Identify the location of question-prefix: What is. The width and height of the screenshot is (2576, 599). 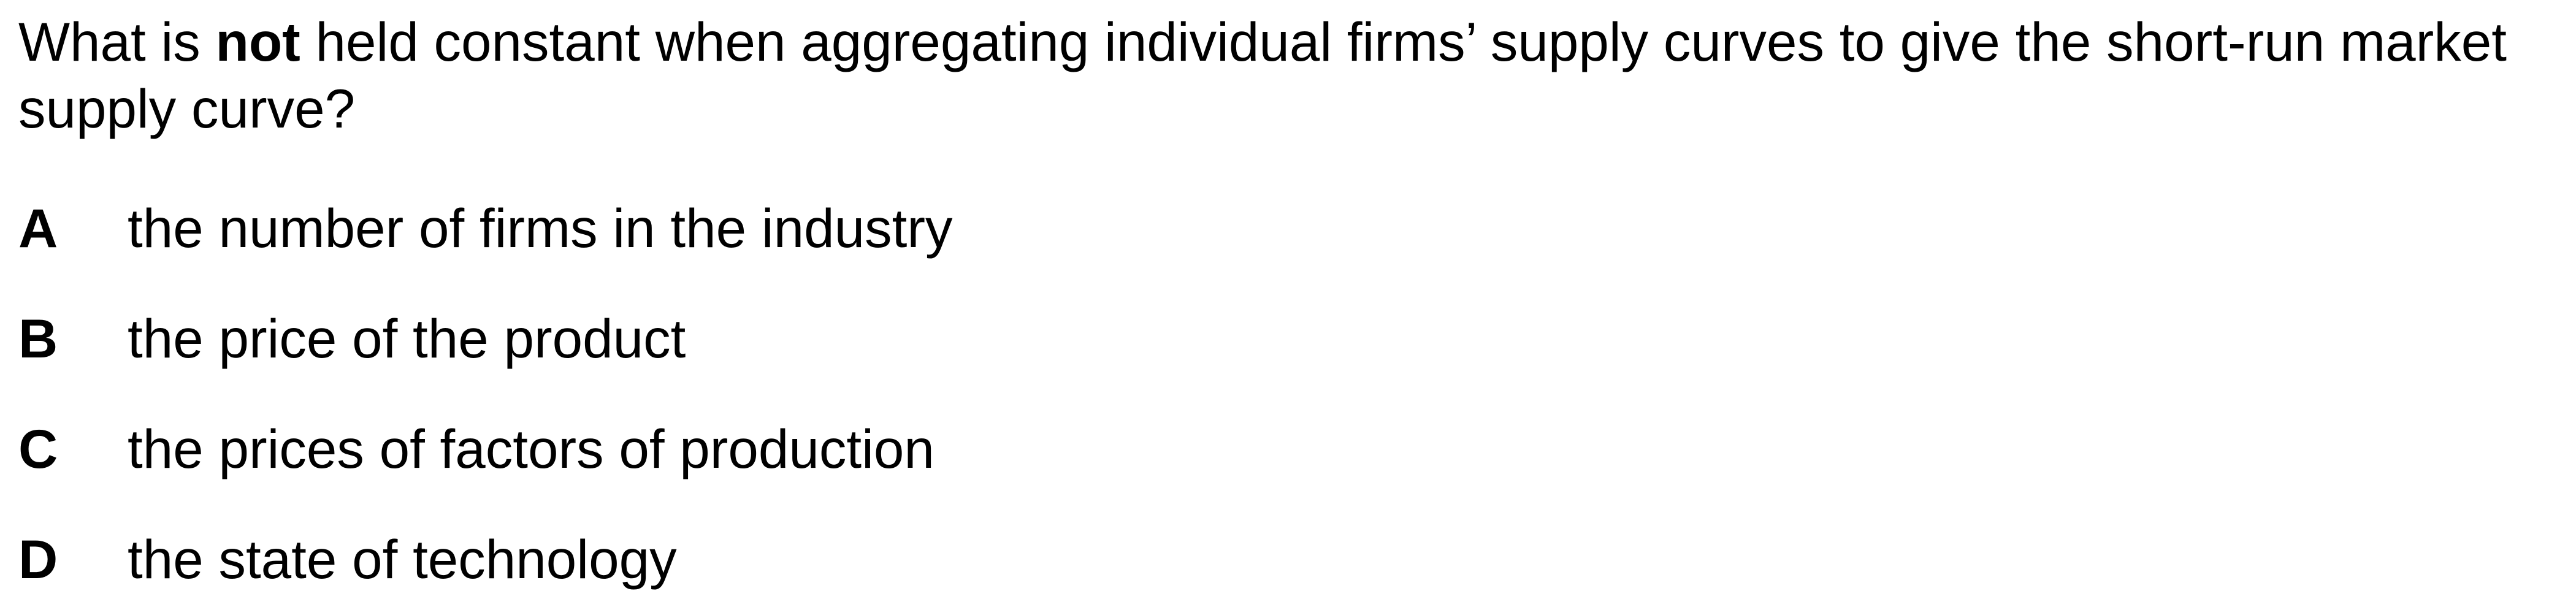
(117, 41).